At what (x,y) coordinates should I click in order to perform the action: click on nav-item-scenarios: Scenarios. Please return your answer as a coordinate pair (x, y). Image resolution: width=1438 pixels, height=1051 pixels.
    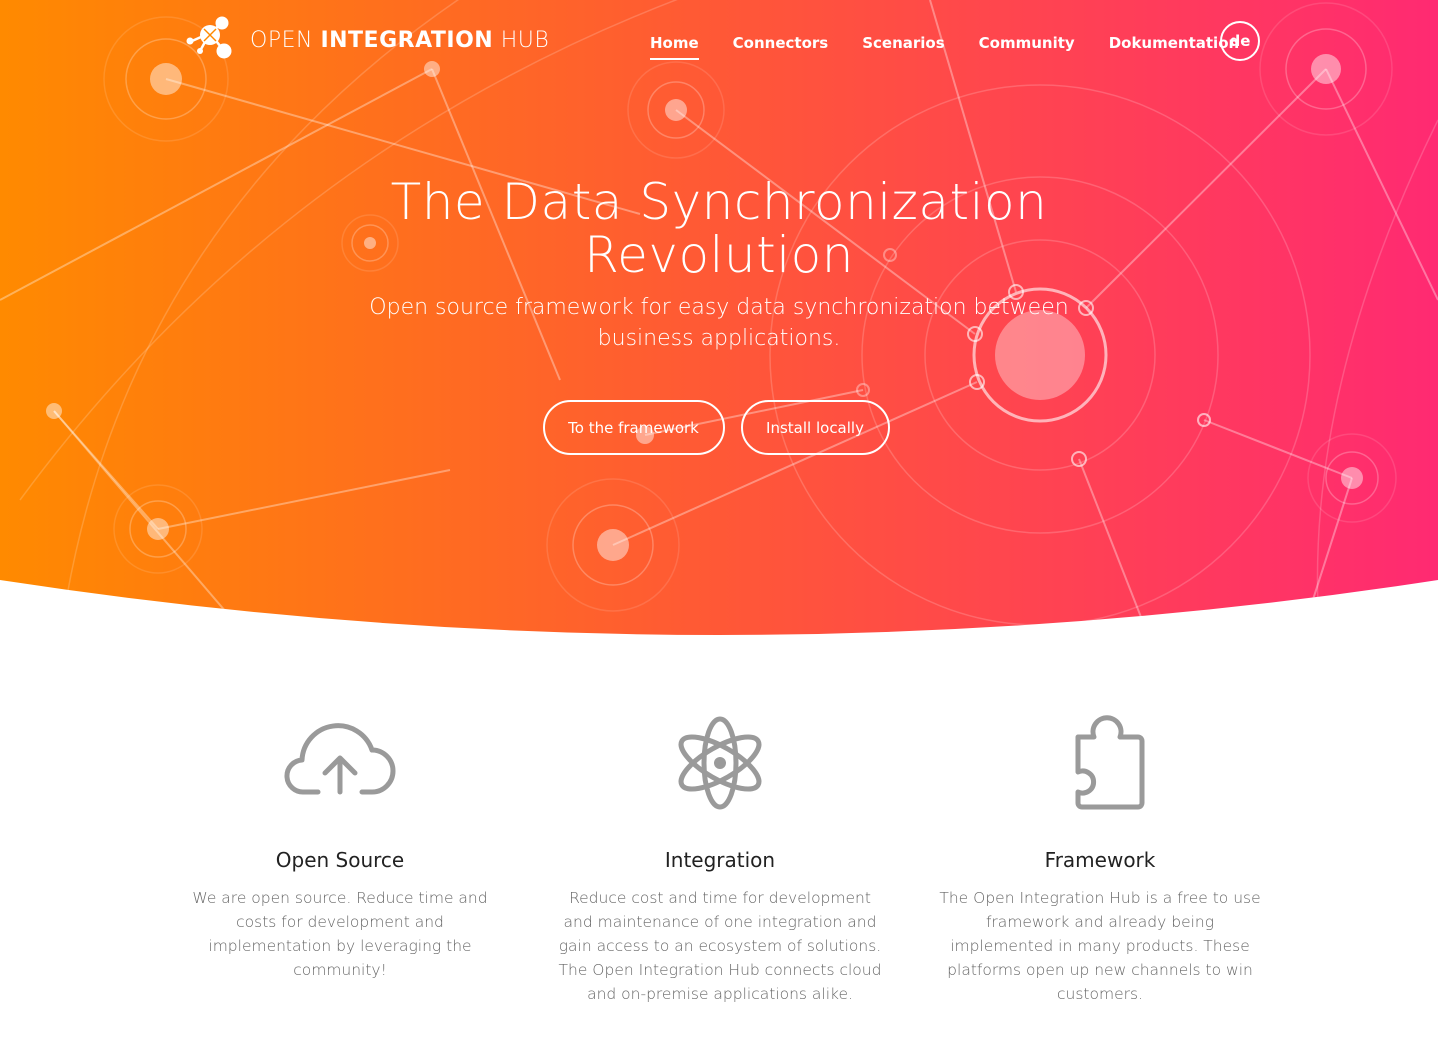
    Looking at the image, I should click on (903, 42).